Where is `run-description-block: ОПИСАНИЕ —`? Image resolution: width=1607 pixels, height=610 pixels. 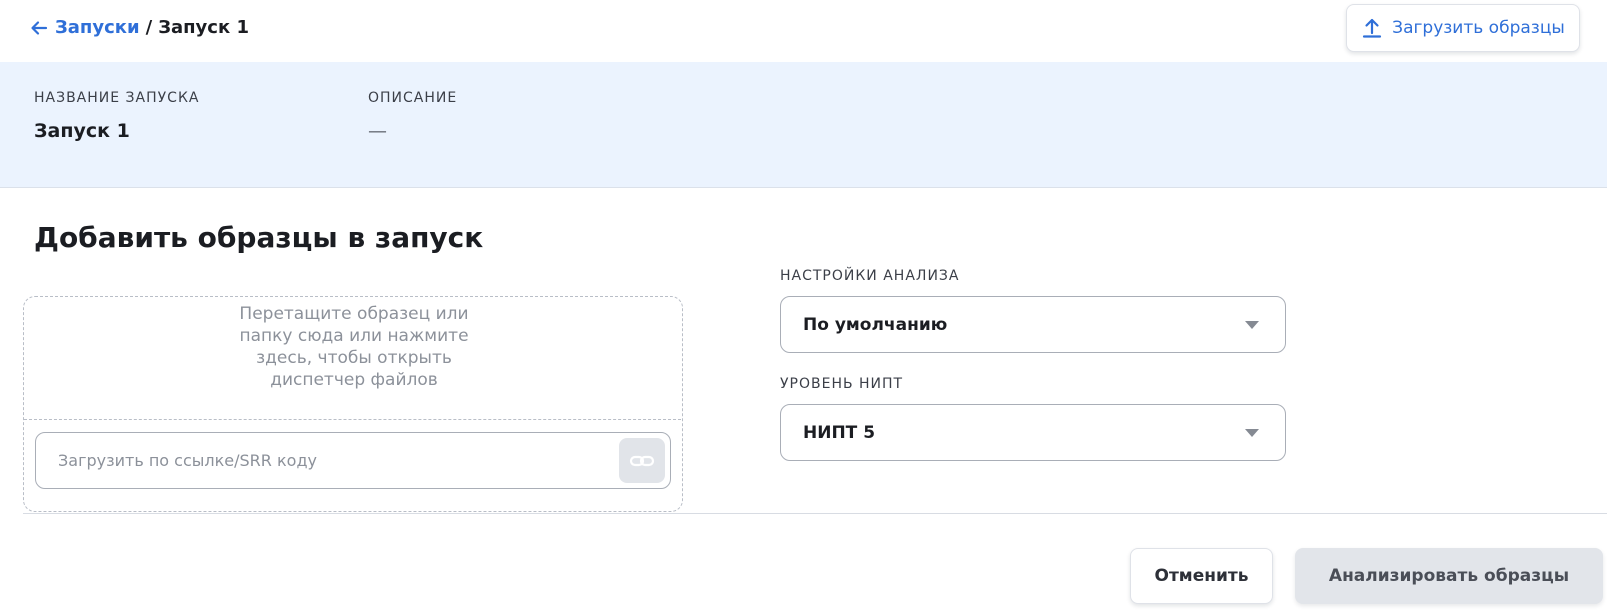 run-description-block: ОПИСАНИЕ — is located at coordinates (412, 116).